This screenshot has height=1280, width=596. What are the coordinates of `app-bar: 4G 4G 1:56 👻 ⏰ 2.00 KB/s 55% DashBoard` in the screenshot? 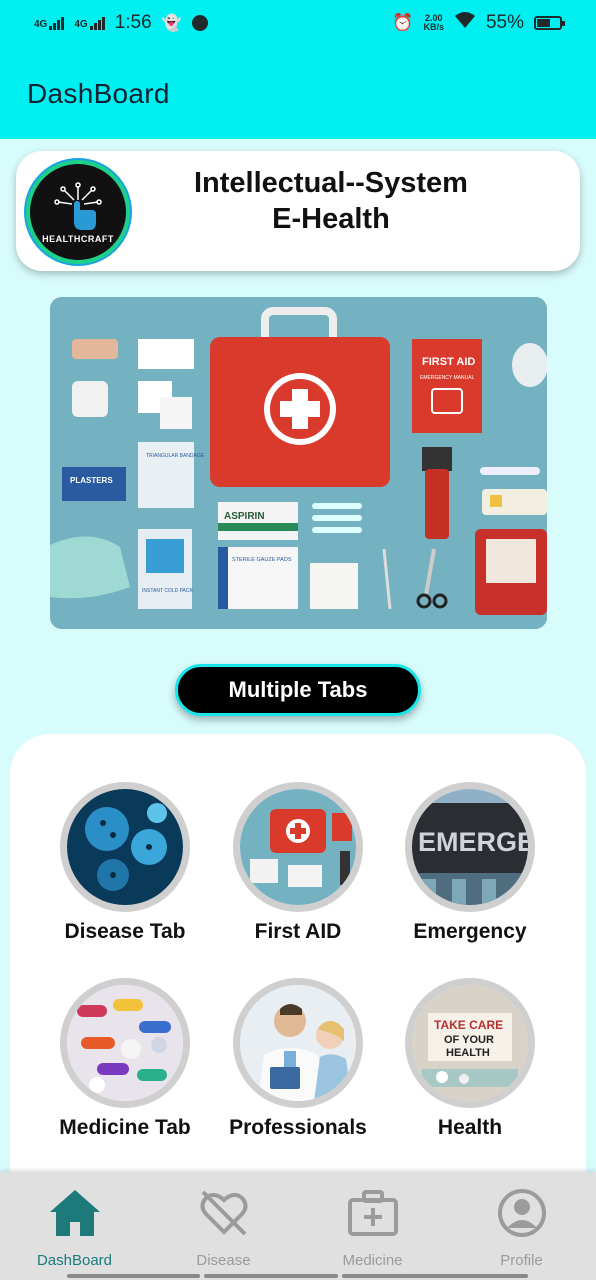 It's located at (298, 69).